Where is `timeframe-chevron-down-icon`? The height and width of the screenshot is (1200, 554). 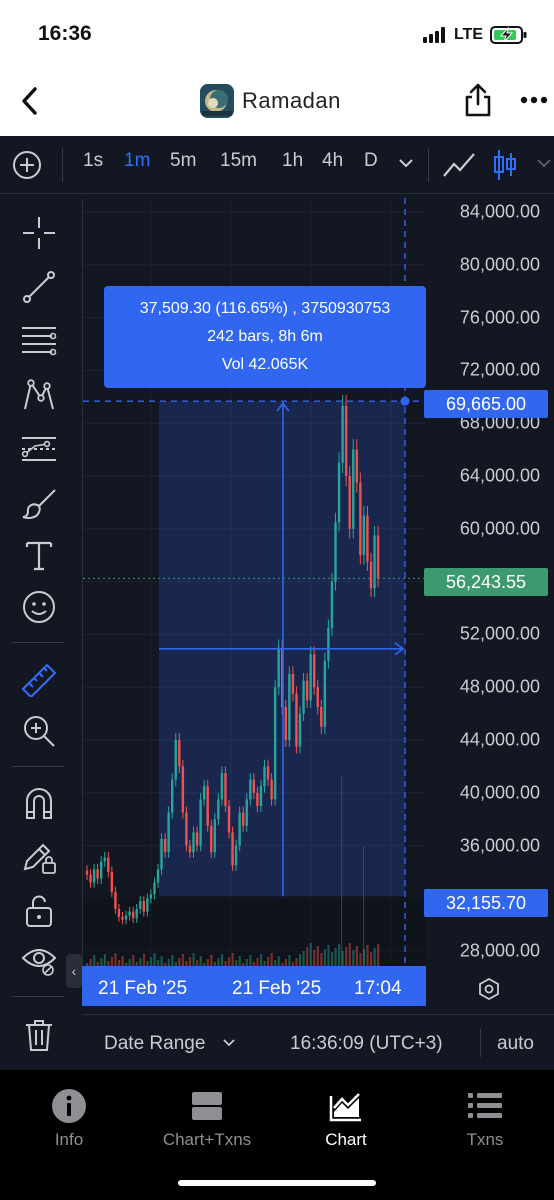
timeframe-chevron-down-icon is located at coordinates (406, 163).